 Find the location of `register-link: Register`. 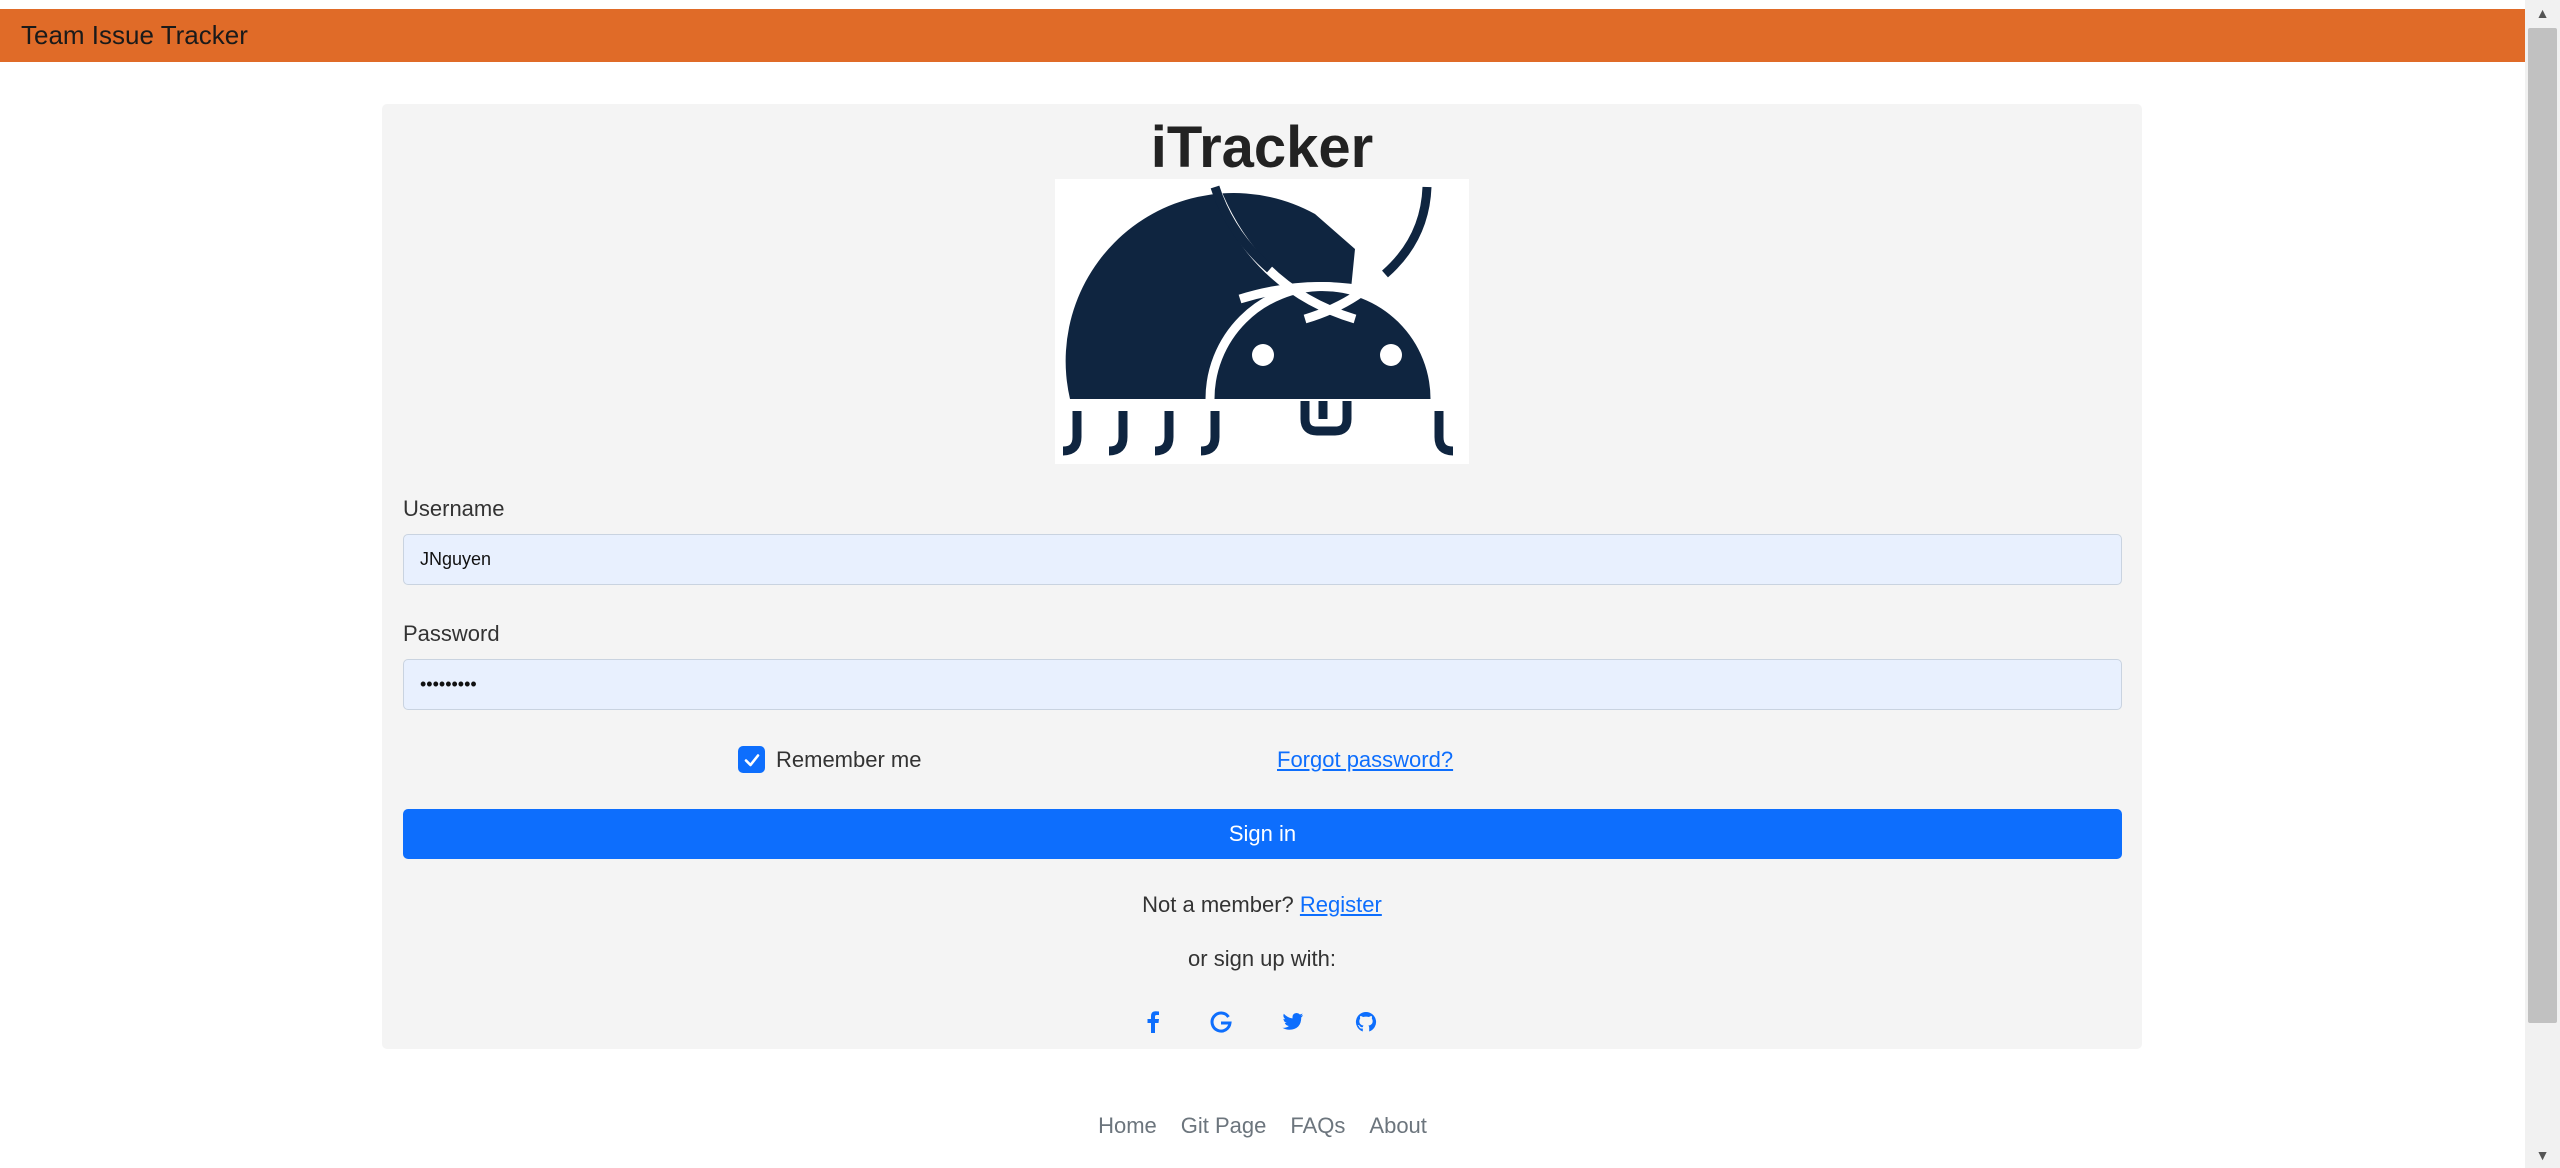

register-link: Register is located at coordinates (1341, 904).